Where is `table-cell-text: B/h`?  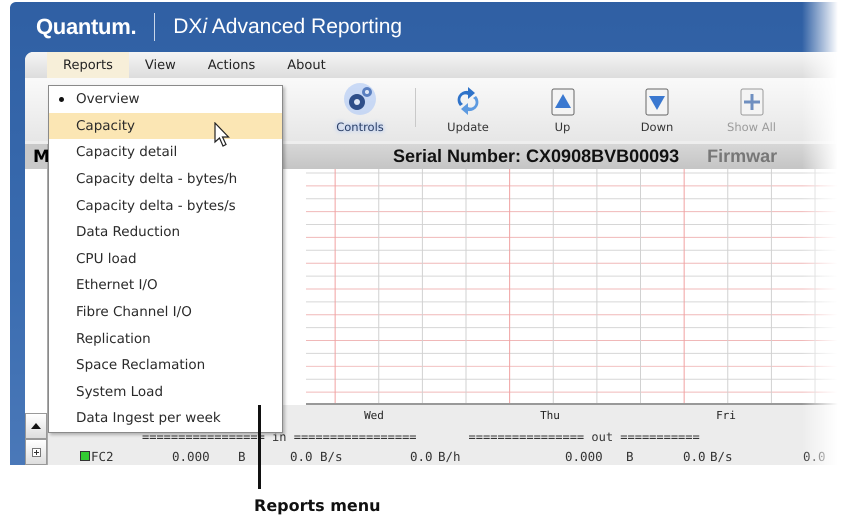
table-cell-text: B/h is located at coordinates (450, 456).